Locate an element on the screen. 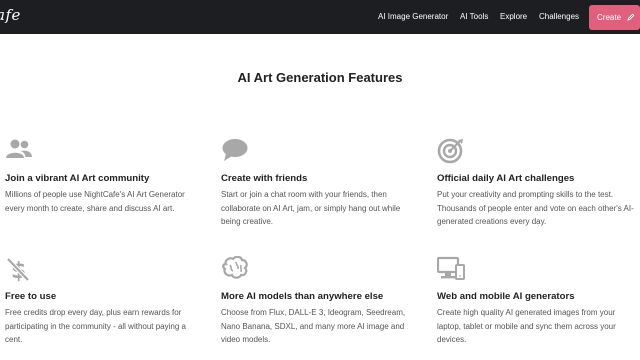 The width and height of the screenshot is (640, 360). feature-title: Web and mobile AI generators is located at coordinates (506, 296).